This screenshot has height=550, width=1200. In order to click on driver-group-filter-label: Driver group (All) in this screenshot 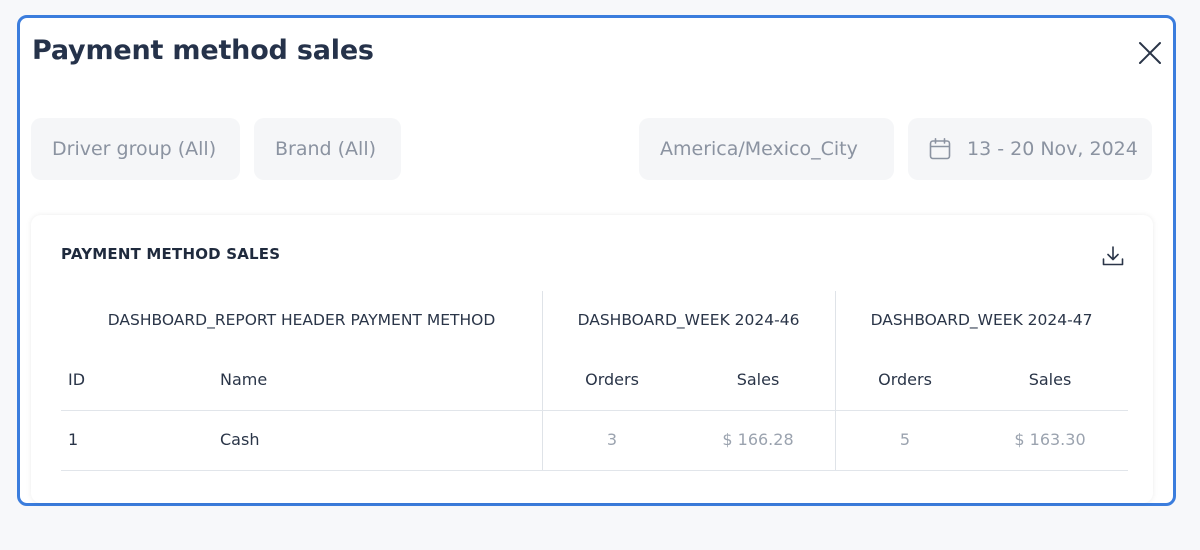, I will do `click(134, 149)`.